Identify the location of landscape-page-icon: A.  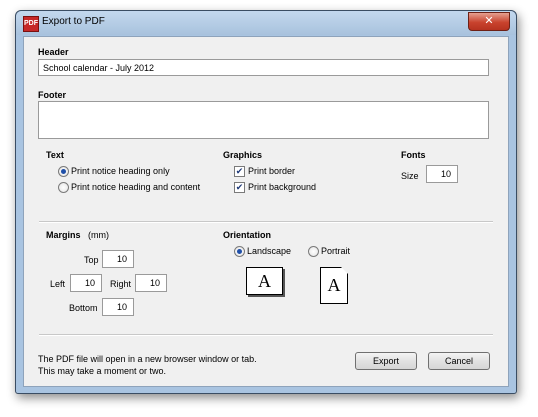
(264, 281).